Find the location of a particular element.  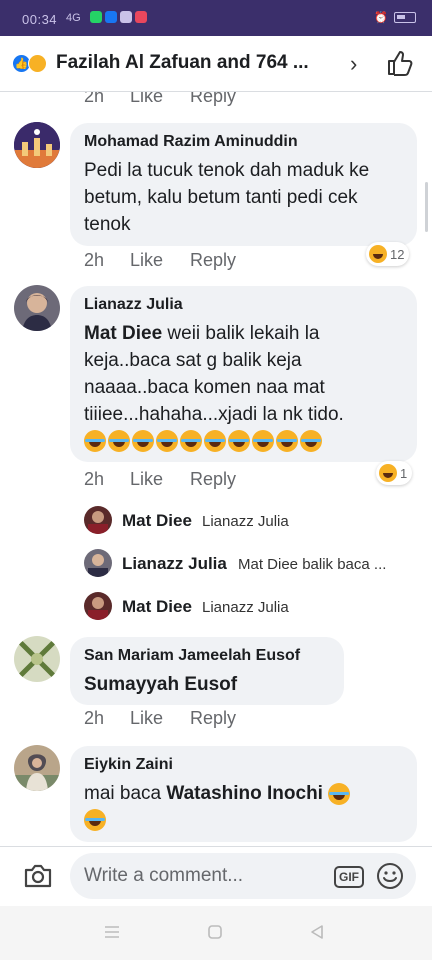

comment-author: Mohamad Razim Aminuddin is located at coordinates (191, 142).